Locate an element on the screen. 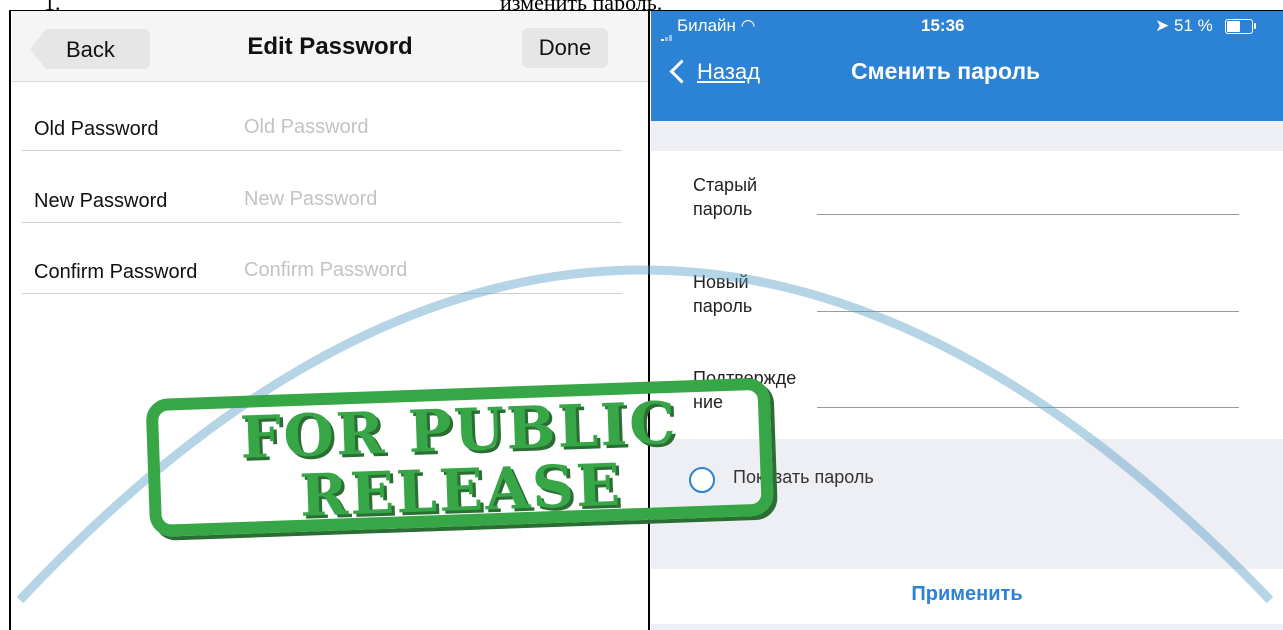 This screenshot has height=630, width=1283. frame-divider-line is located at coordinates (649, 320).